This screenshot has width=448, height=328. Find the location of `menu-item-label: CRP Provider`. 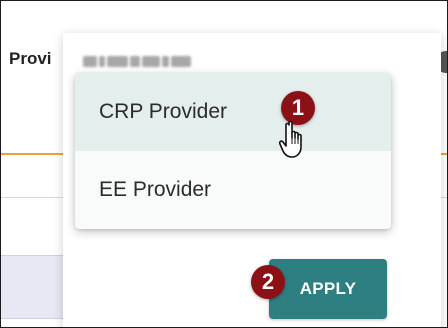

menu-item-label: CRP Provider is located at coordinates (163, 111).